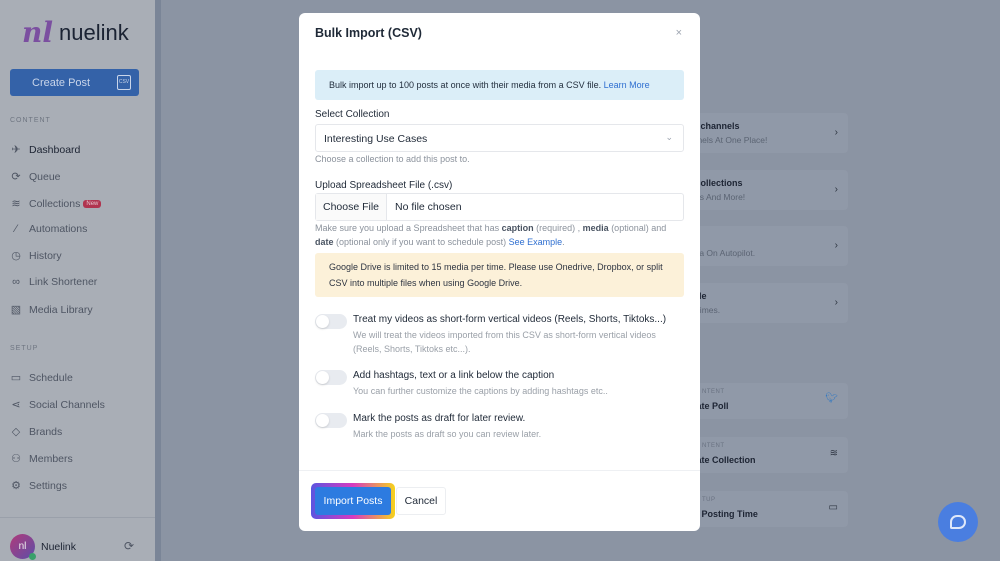  What do you see at coordinates (32, 556) in the screenshot?
I see `online-status-dot` at bounding box center [32, 556].